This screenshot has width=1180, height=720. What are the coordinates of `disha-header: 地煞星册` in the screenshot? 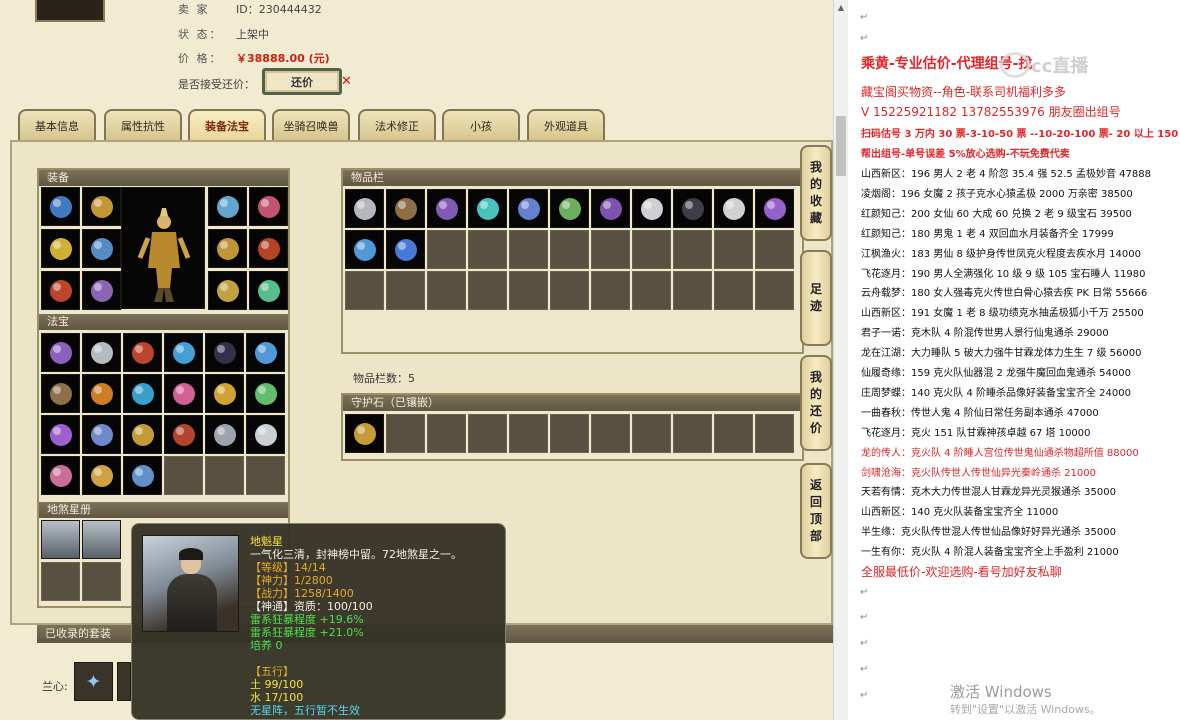 It's located at (163, 510).